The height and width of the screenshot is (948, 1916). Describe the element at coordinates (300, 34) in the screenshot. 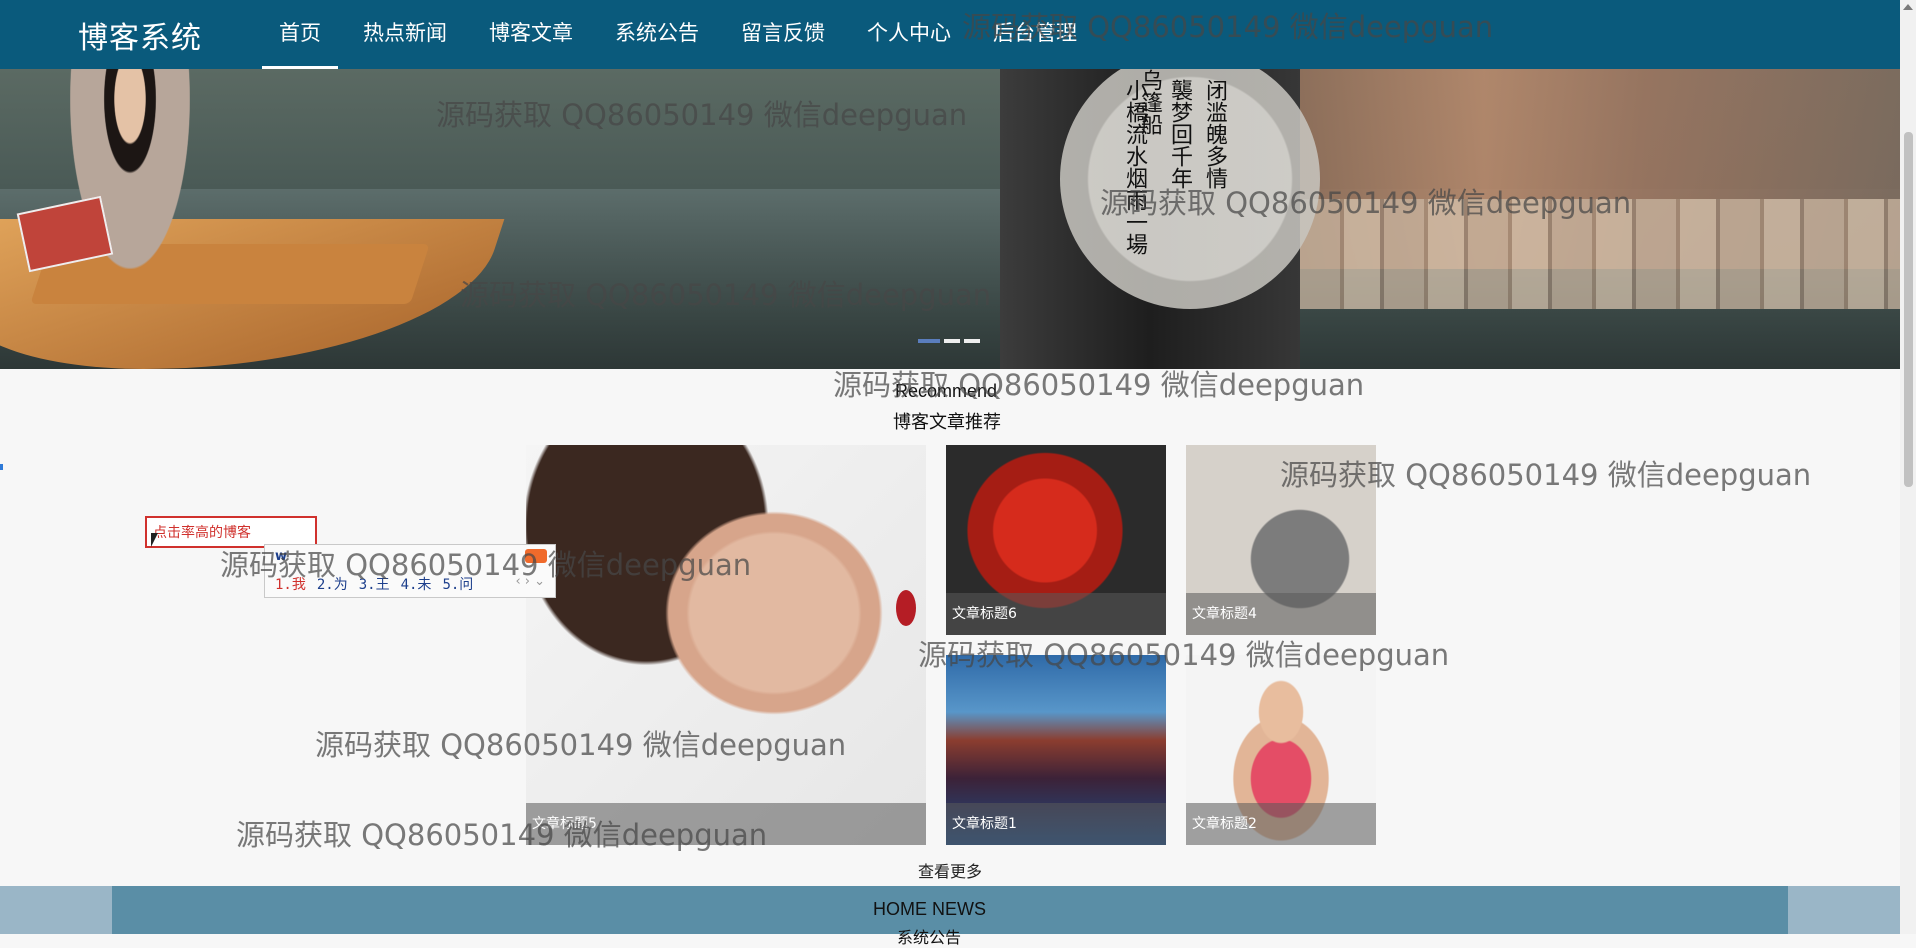

I see `nav-item-home: 首页` at that location.